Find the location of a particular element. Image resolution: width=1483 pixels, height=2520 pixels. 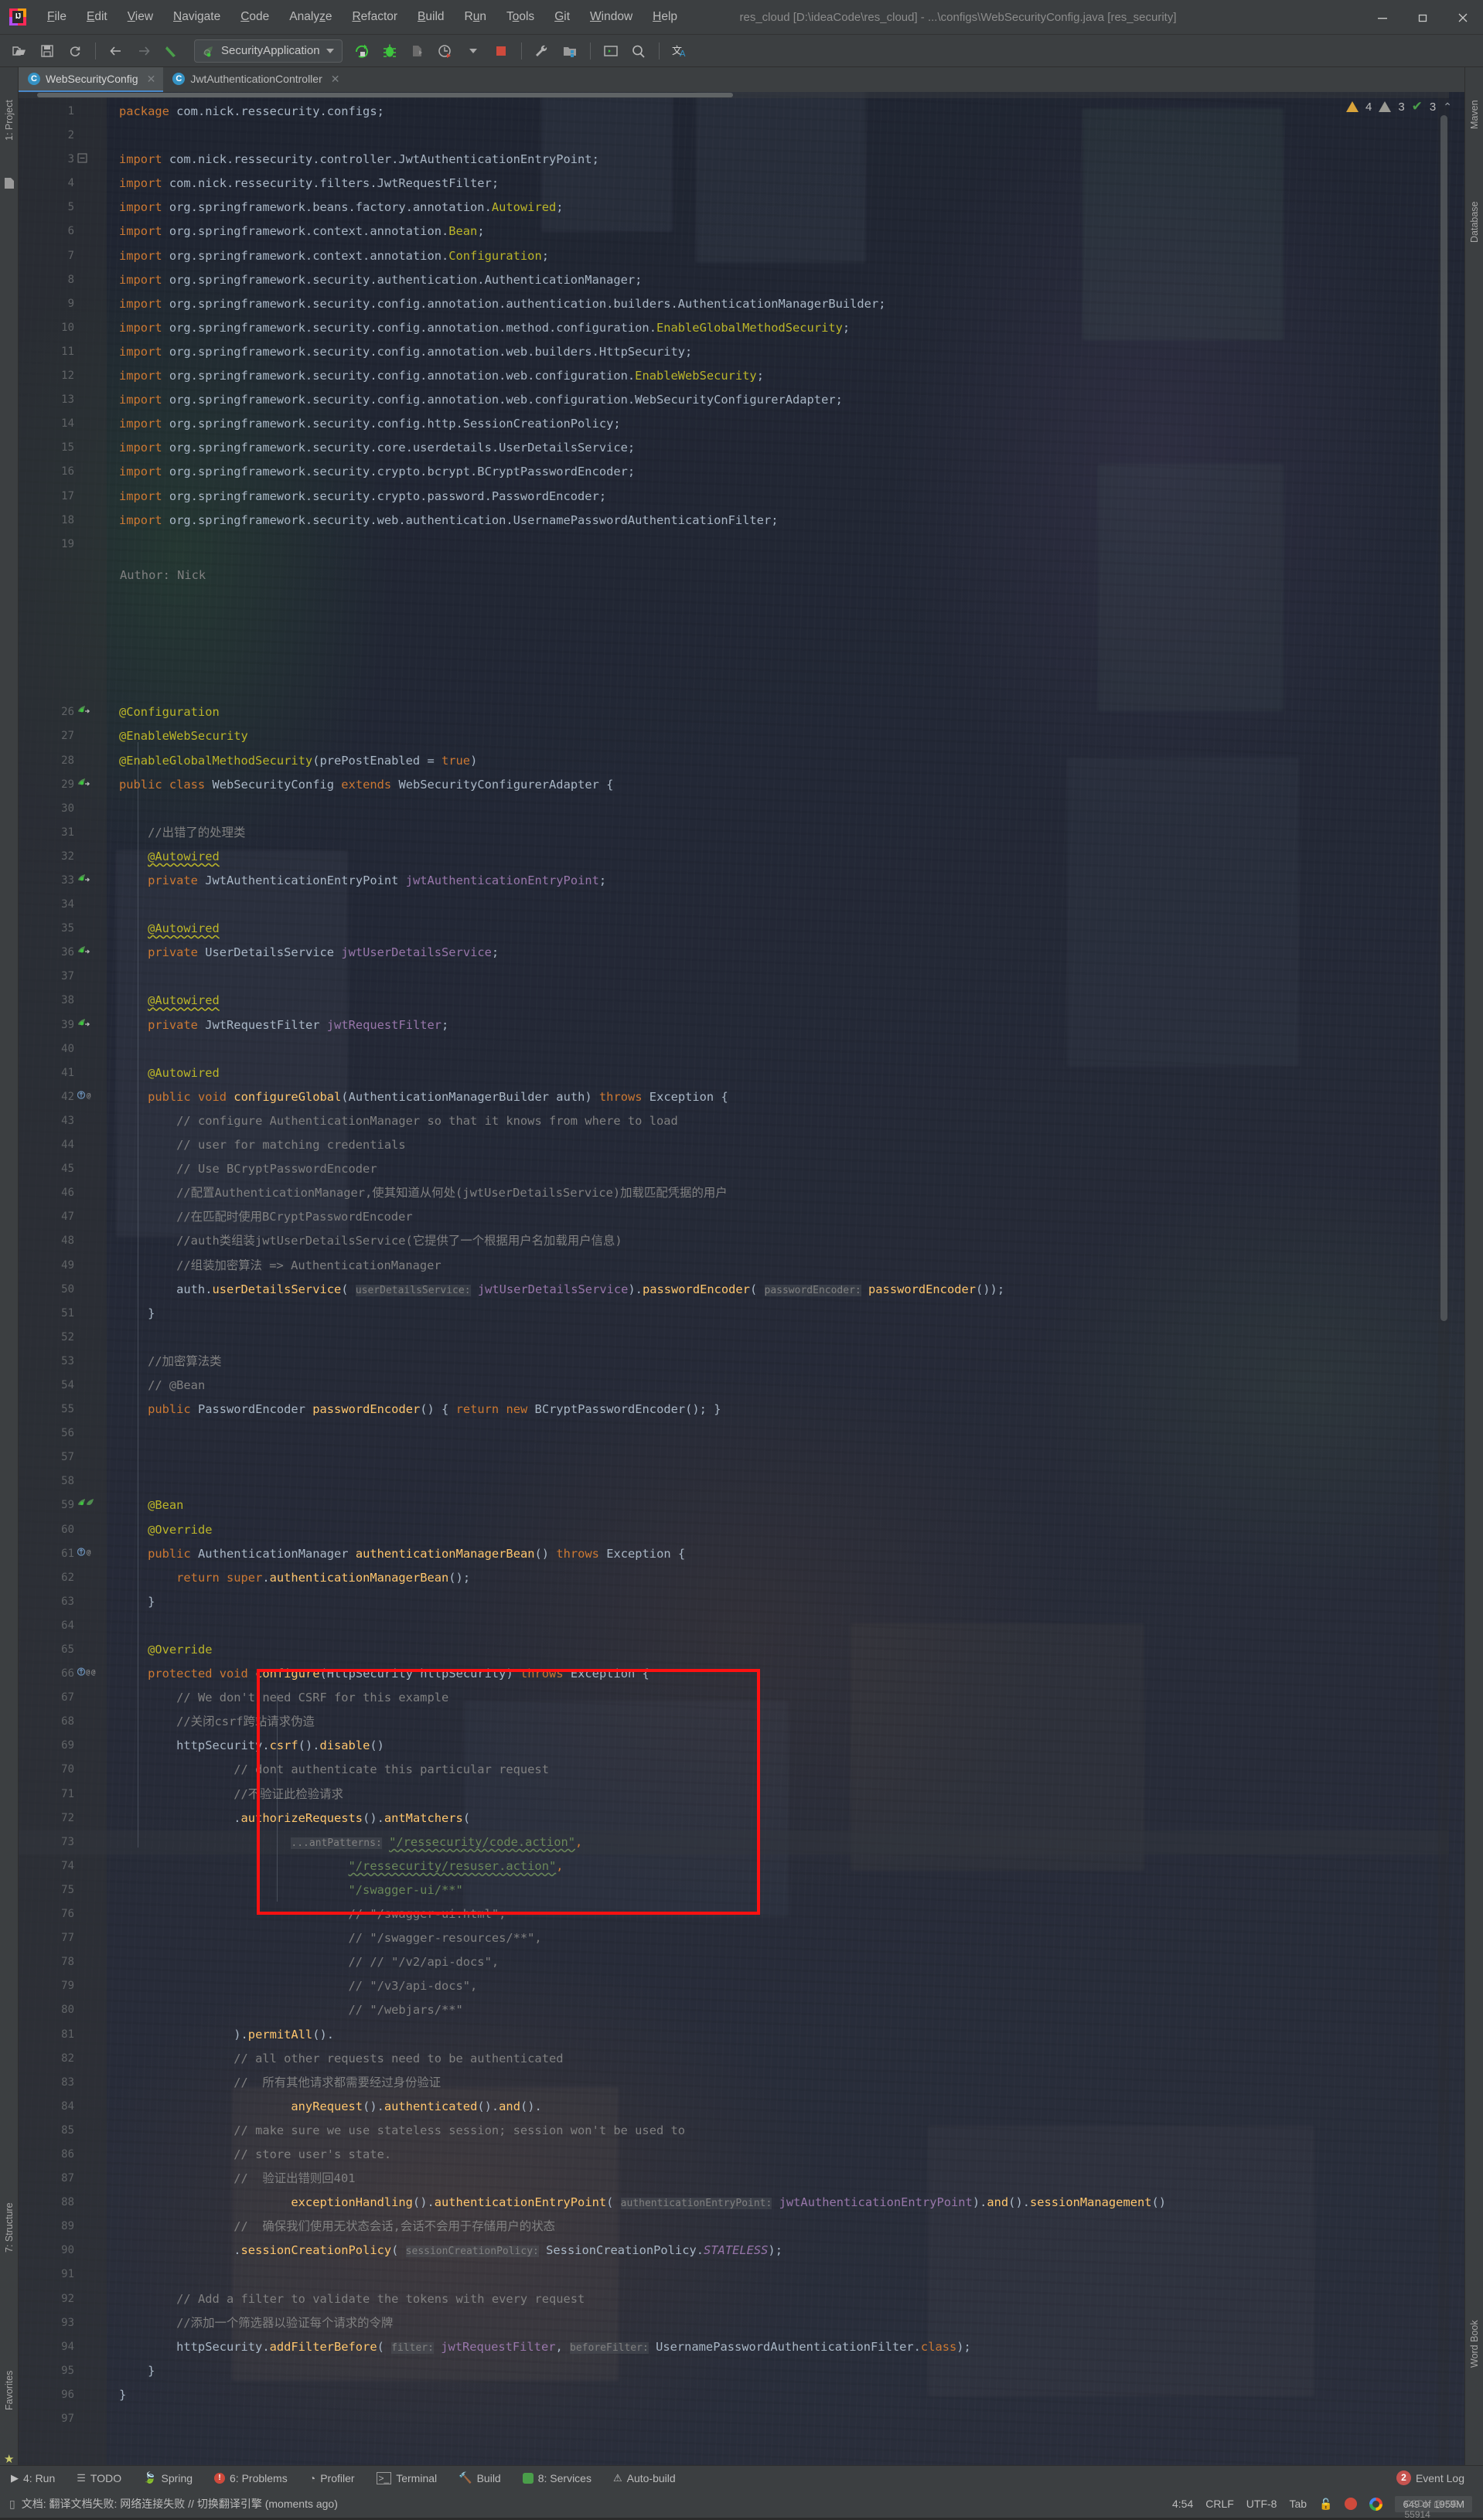

code-line: 81 ).permitAll(). is located at coordinates (734, 2035).